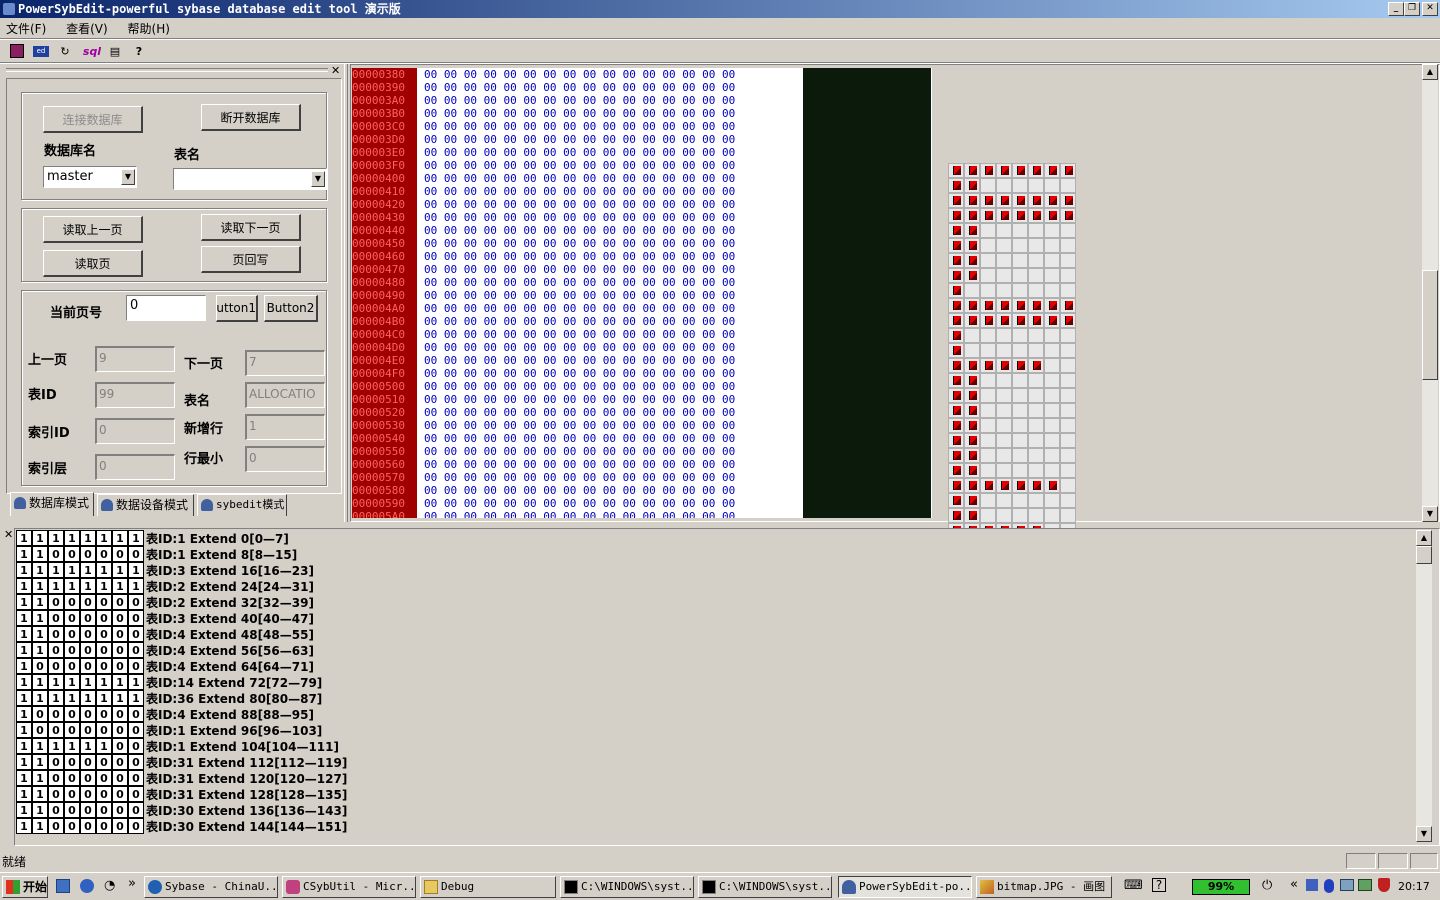 Image resolution: width=1440 pixels, height=900 pixels. What do you see at coordinates (93, 229) in the screenshot?
I see `prev-page-button: 读取上一页` at bounding box center [93, 229].